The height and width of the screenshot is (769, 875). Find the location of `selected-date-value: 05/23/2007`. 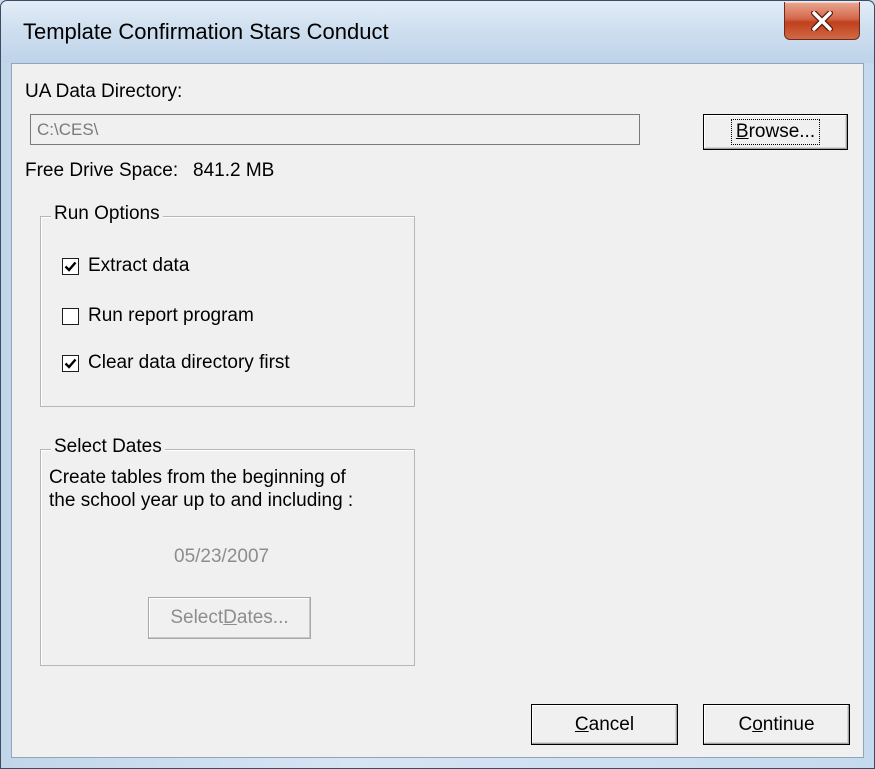

selected-date-value: 05/23/2007 is located at coordinates (222, 556).